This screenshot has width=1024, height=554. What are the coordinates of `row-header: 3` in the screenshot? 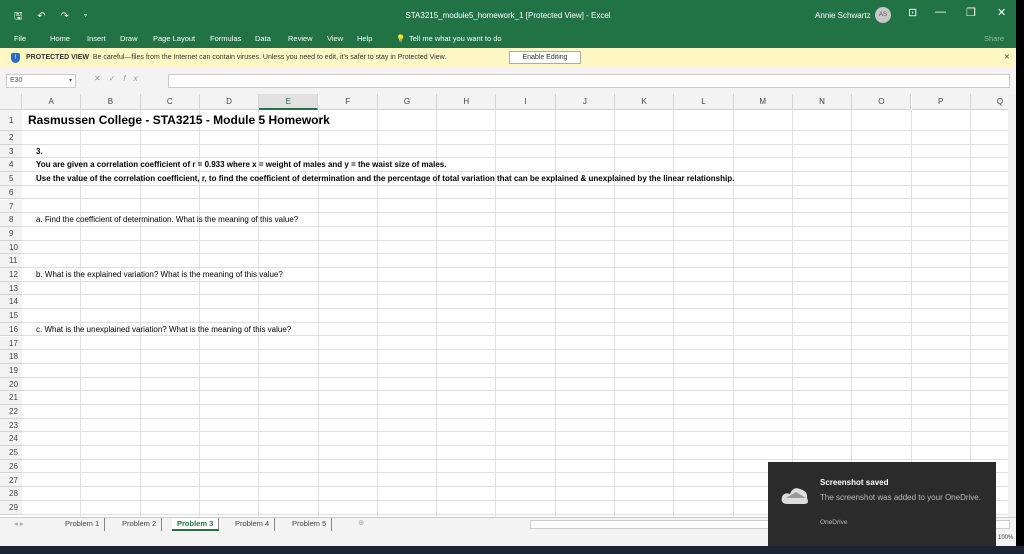 It's located at (11, 151).